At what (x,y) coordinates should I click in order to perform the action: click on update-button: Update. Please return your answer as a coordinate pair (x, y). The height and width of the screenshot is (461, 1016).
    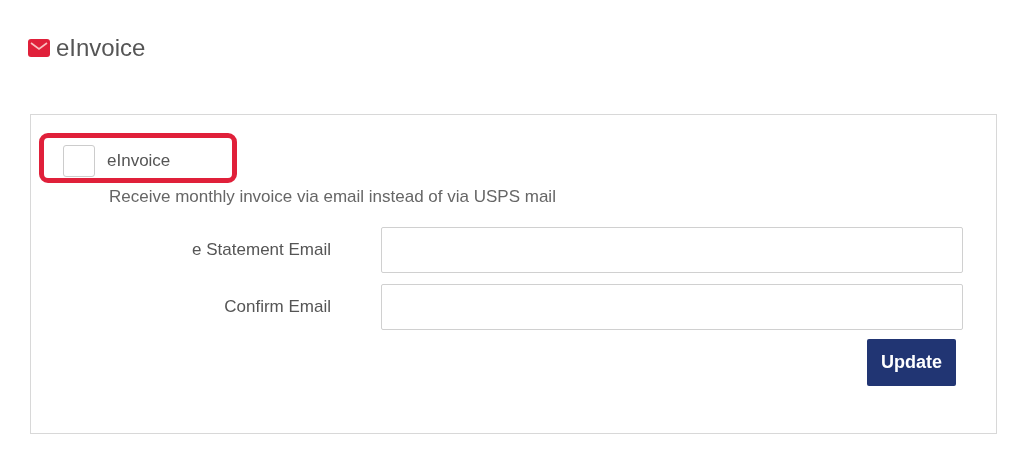
    Looking at the image, I should click on (911, 362).